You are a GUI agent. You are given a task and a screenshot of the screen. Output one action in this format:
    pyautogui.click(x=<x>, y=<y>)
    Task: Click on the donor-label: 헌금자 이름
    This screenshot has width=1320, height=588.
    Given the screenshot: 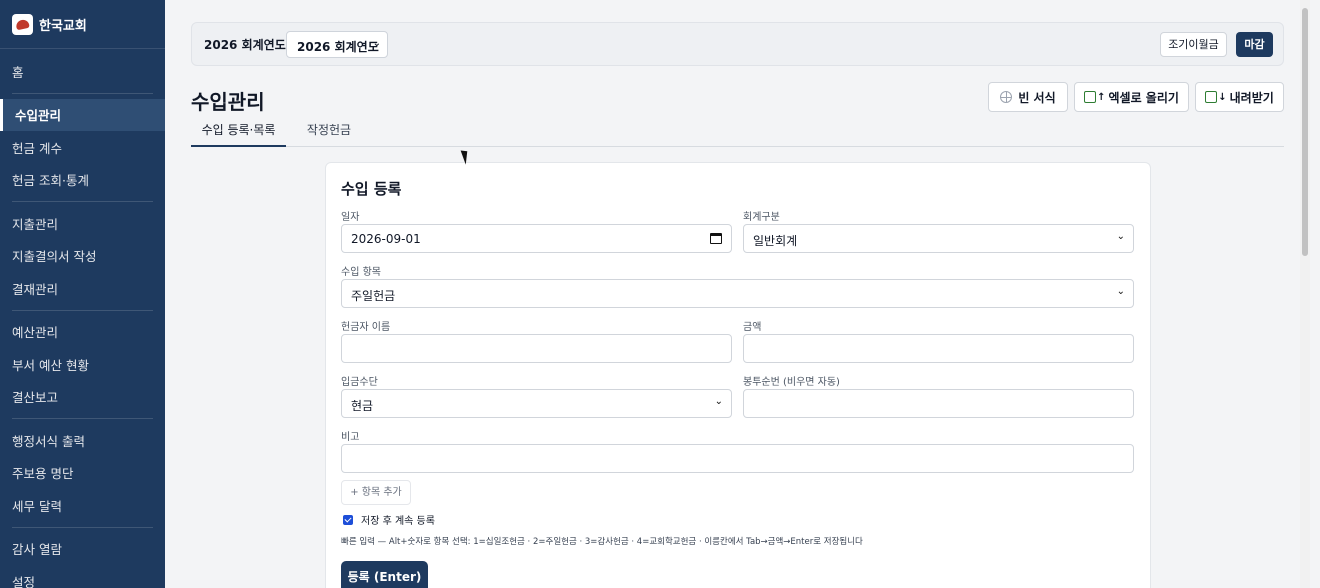 What is the action you would take?
    pyautogui.click(x=366, y=327)
    